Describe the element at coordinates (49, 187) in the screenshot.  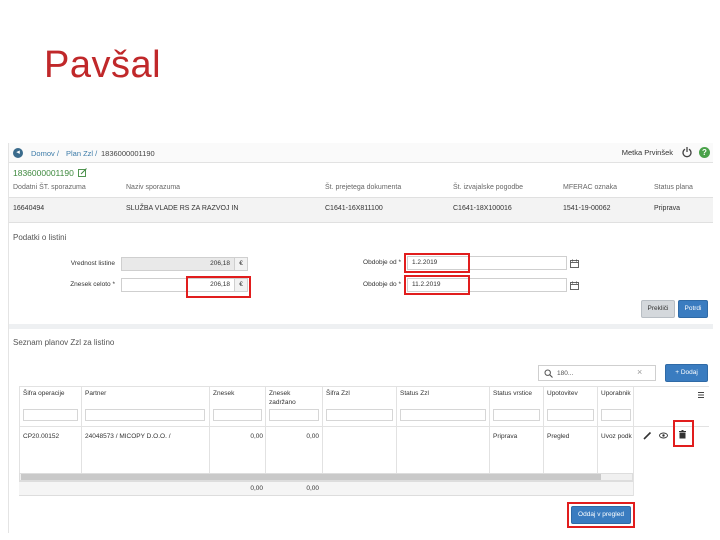
I see `header-label: Dodatni ŠT. sporazuma` at that location.